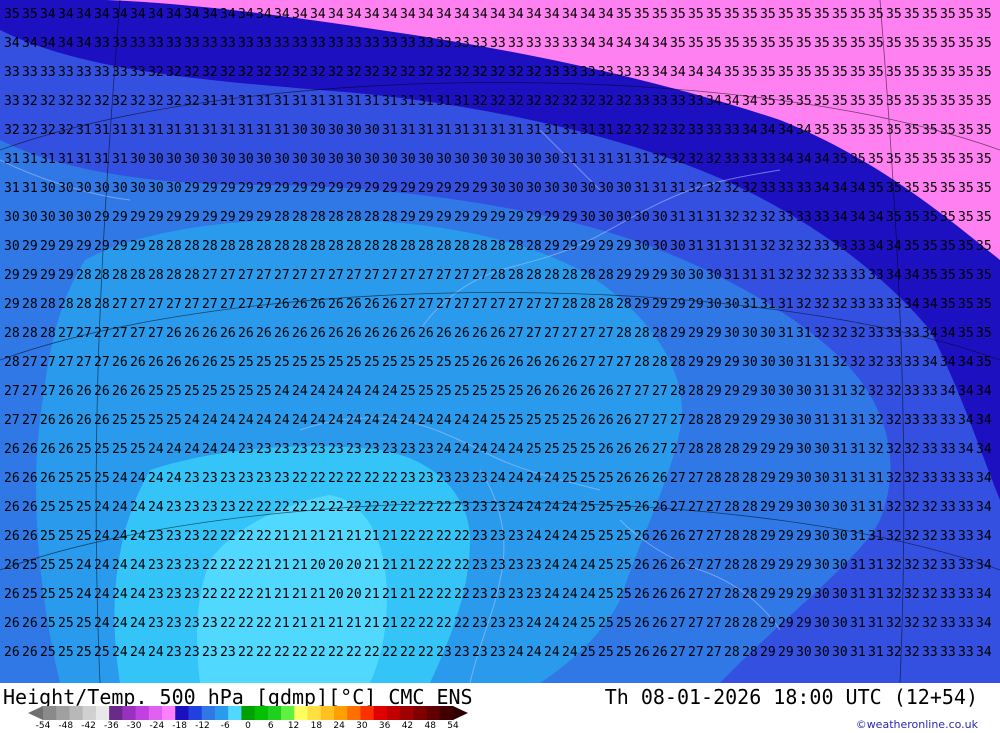 The width and height of the screenshot is (1000, 733). What do you see at coordinates (917, 724) in the screenshot?
I see `credit: ©weatheronline.co.uk` at bounding box center [917, 724].